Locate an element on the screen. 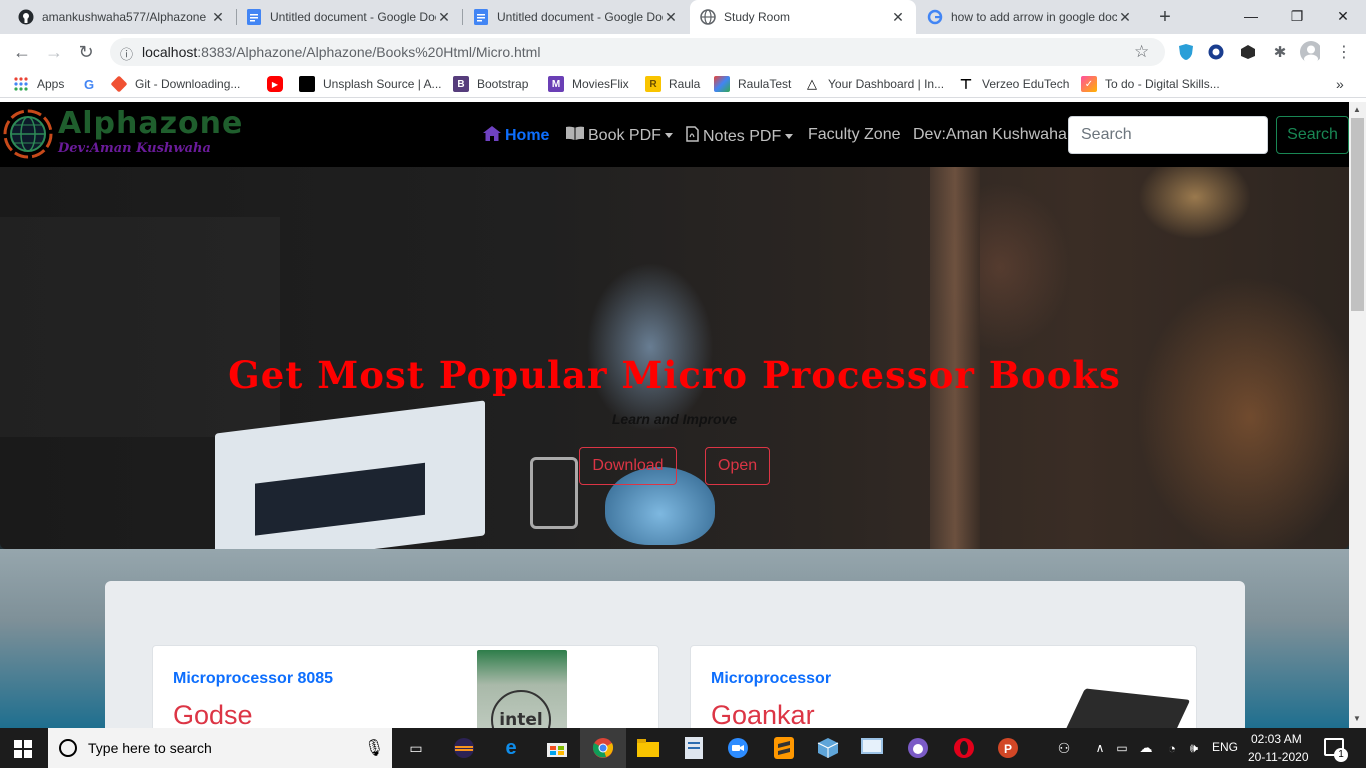 The height and width of the screenshot is (768, 1366). bookmark-raulatest: RaulaTest is located at coordinates (752, 84).